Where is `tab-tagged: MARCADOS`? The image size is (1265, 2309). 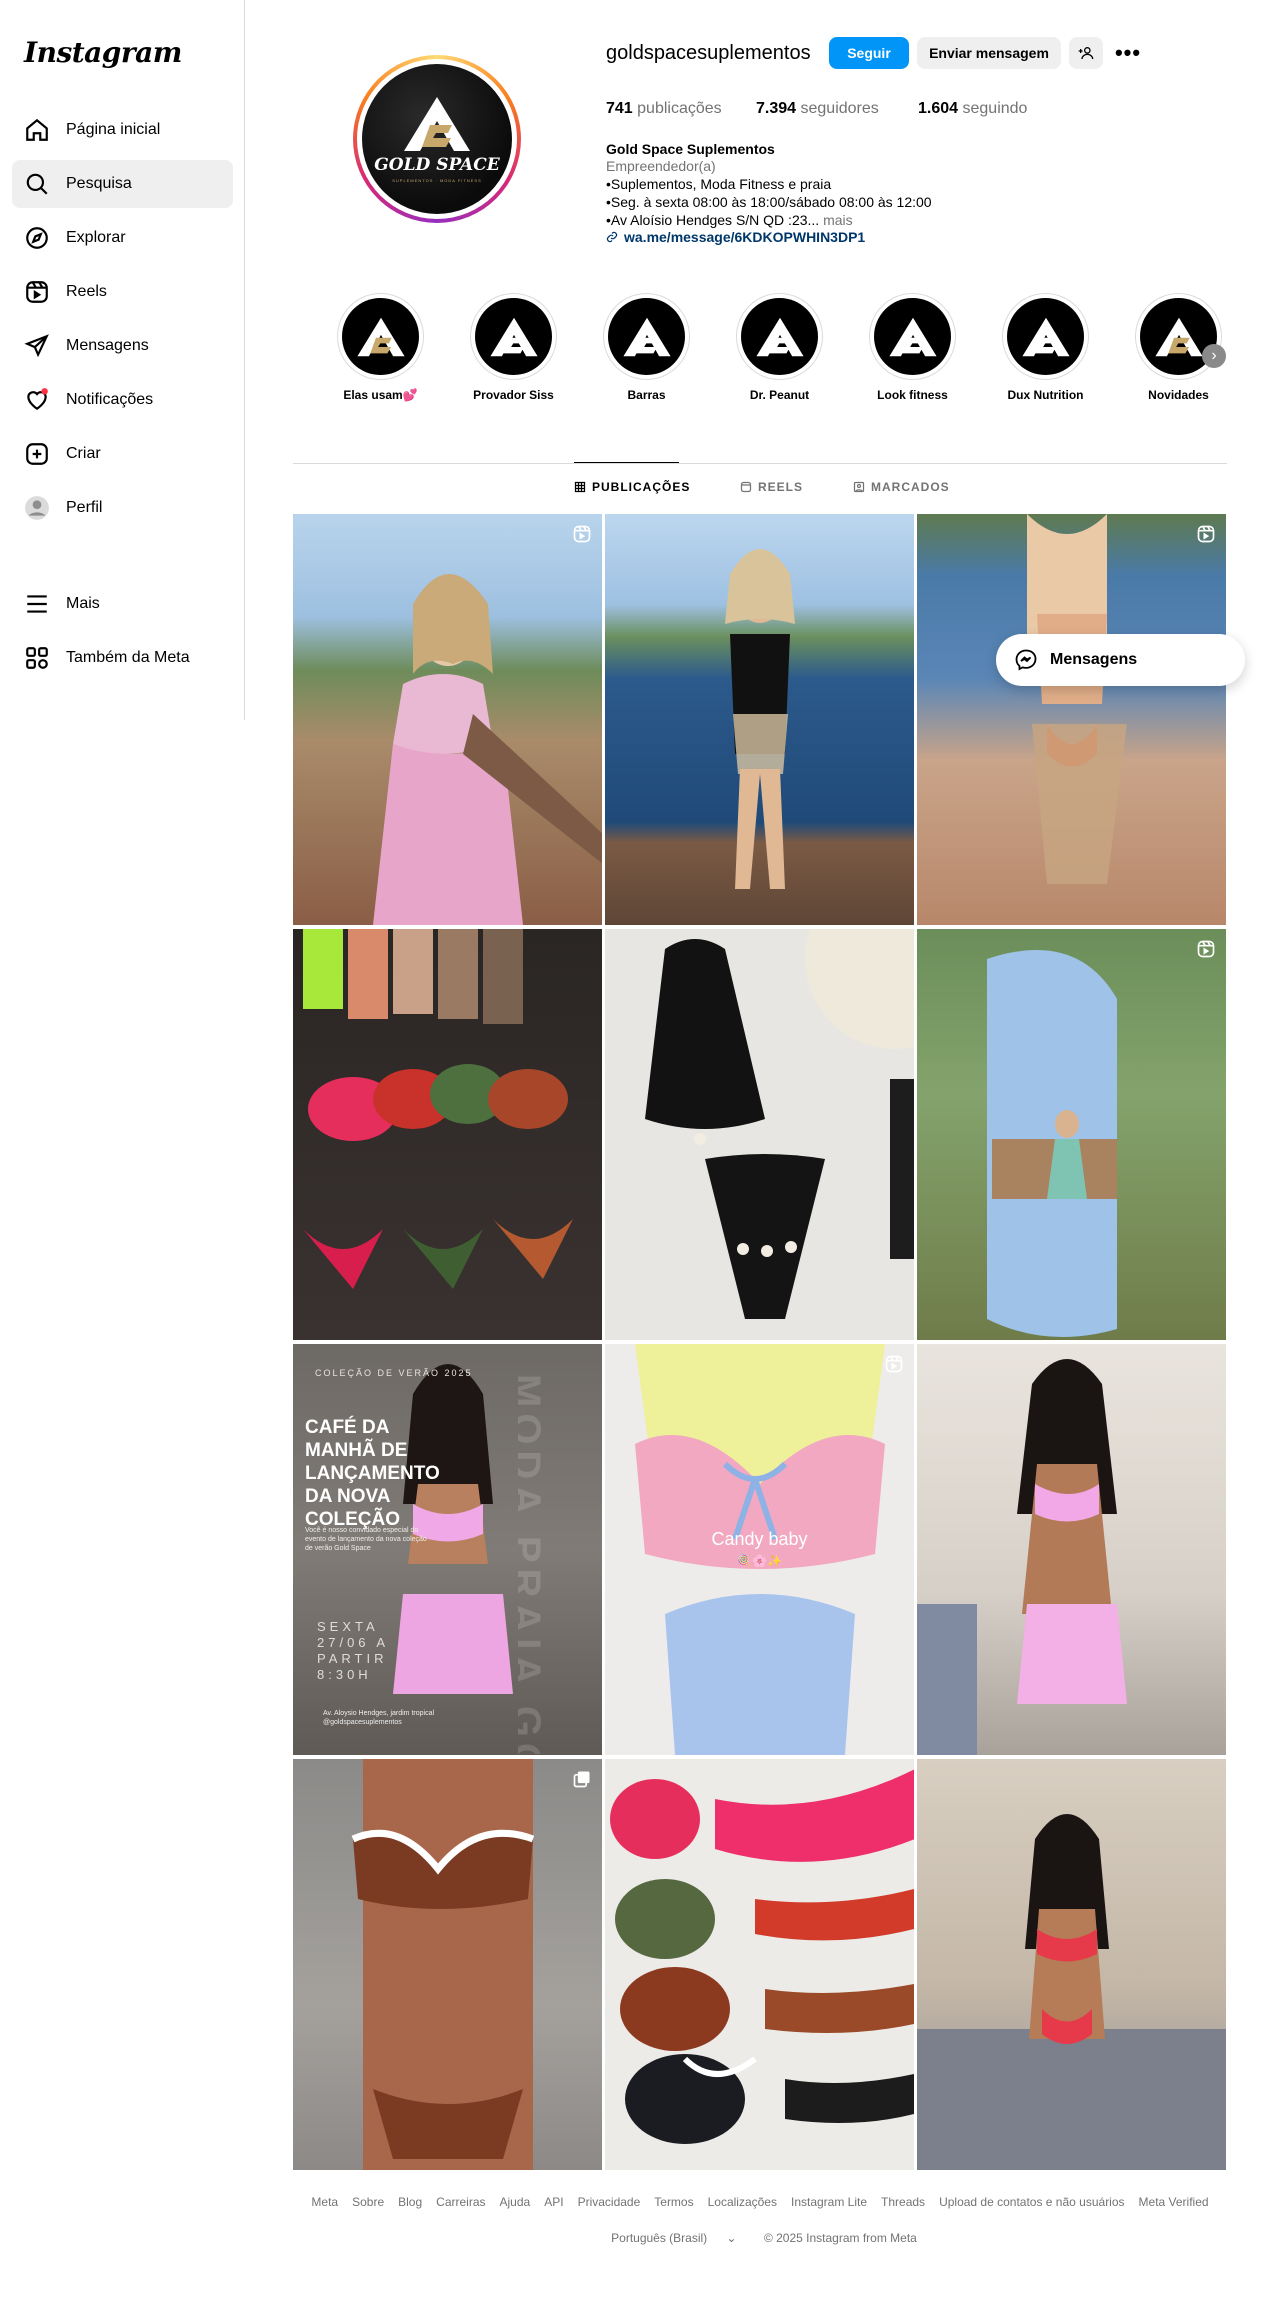 tab-tagged: MARCADOS is located at coordinates (901, 487).